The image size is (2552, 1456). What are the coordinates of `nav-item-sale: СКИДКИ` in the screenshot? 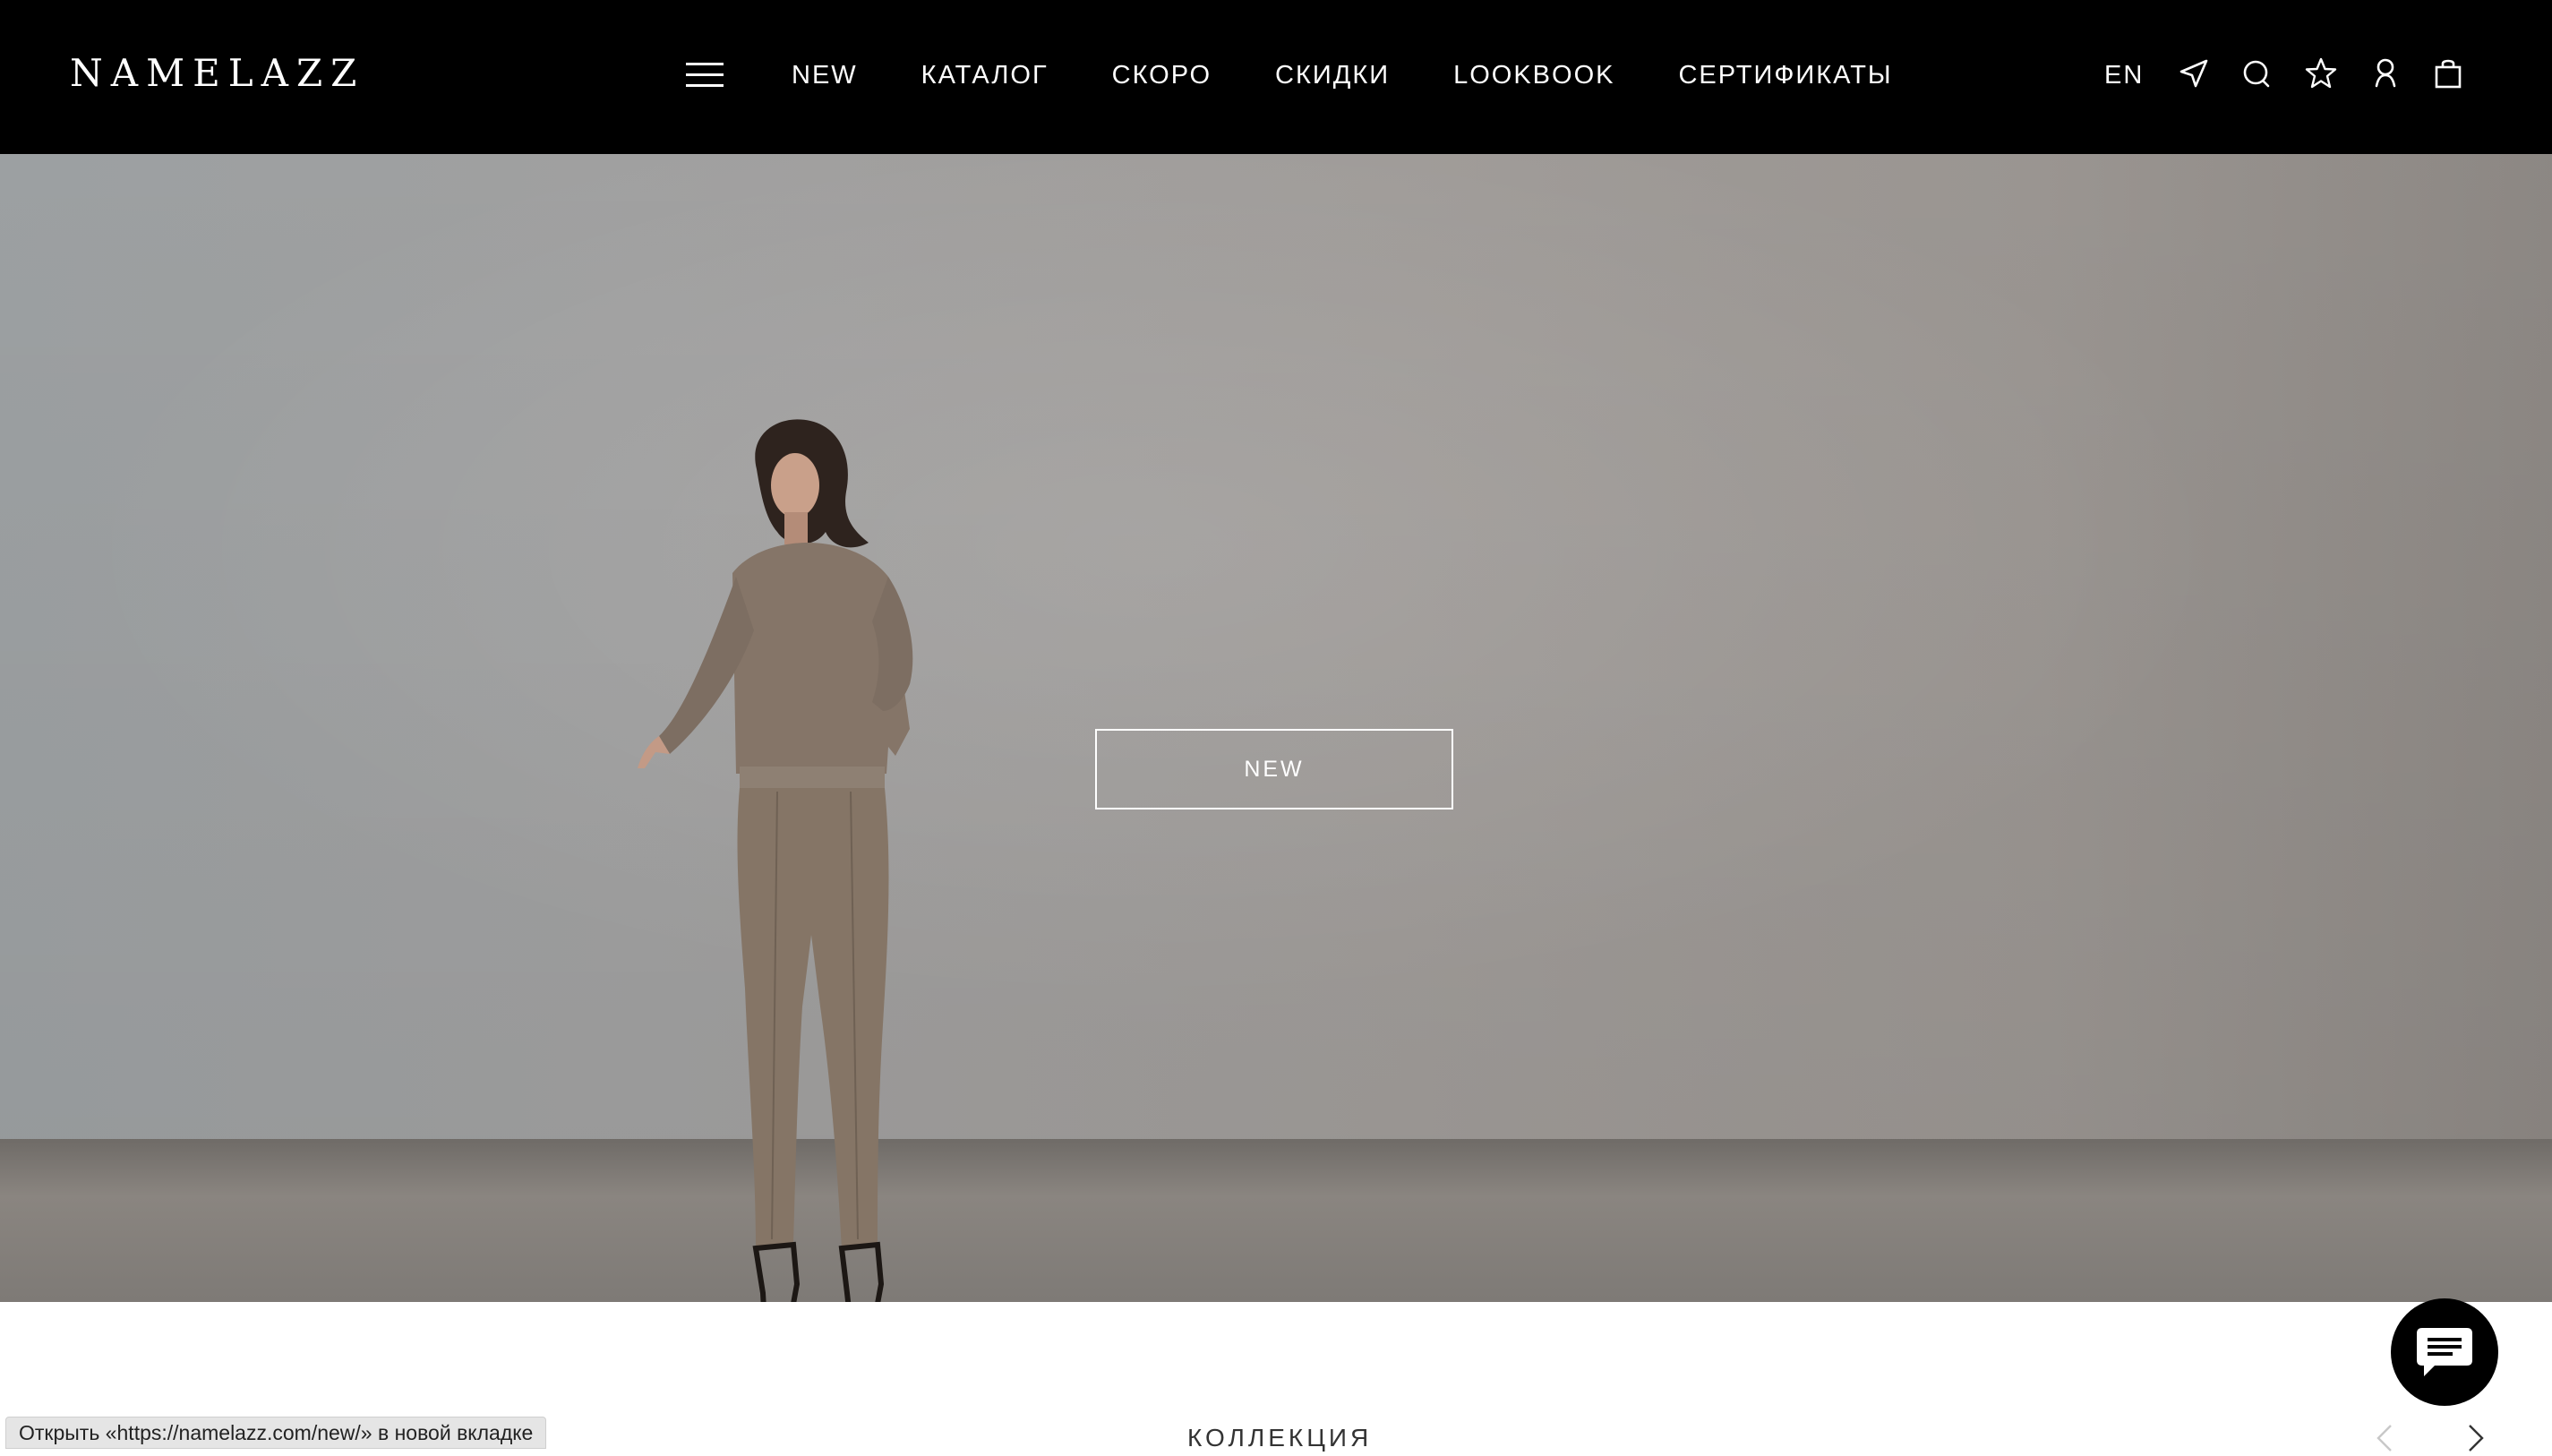 It's located at (1332, 75).